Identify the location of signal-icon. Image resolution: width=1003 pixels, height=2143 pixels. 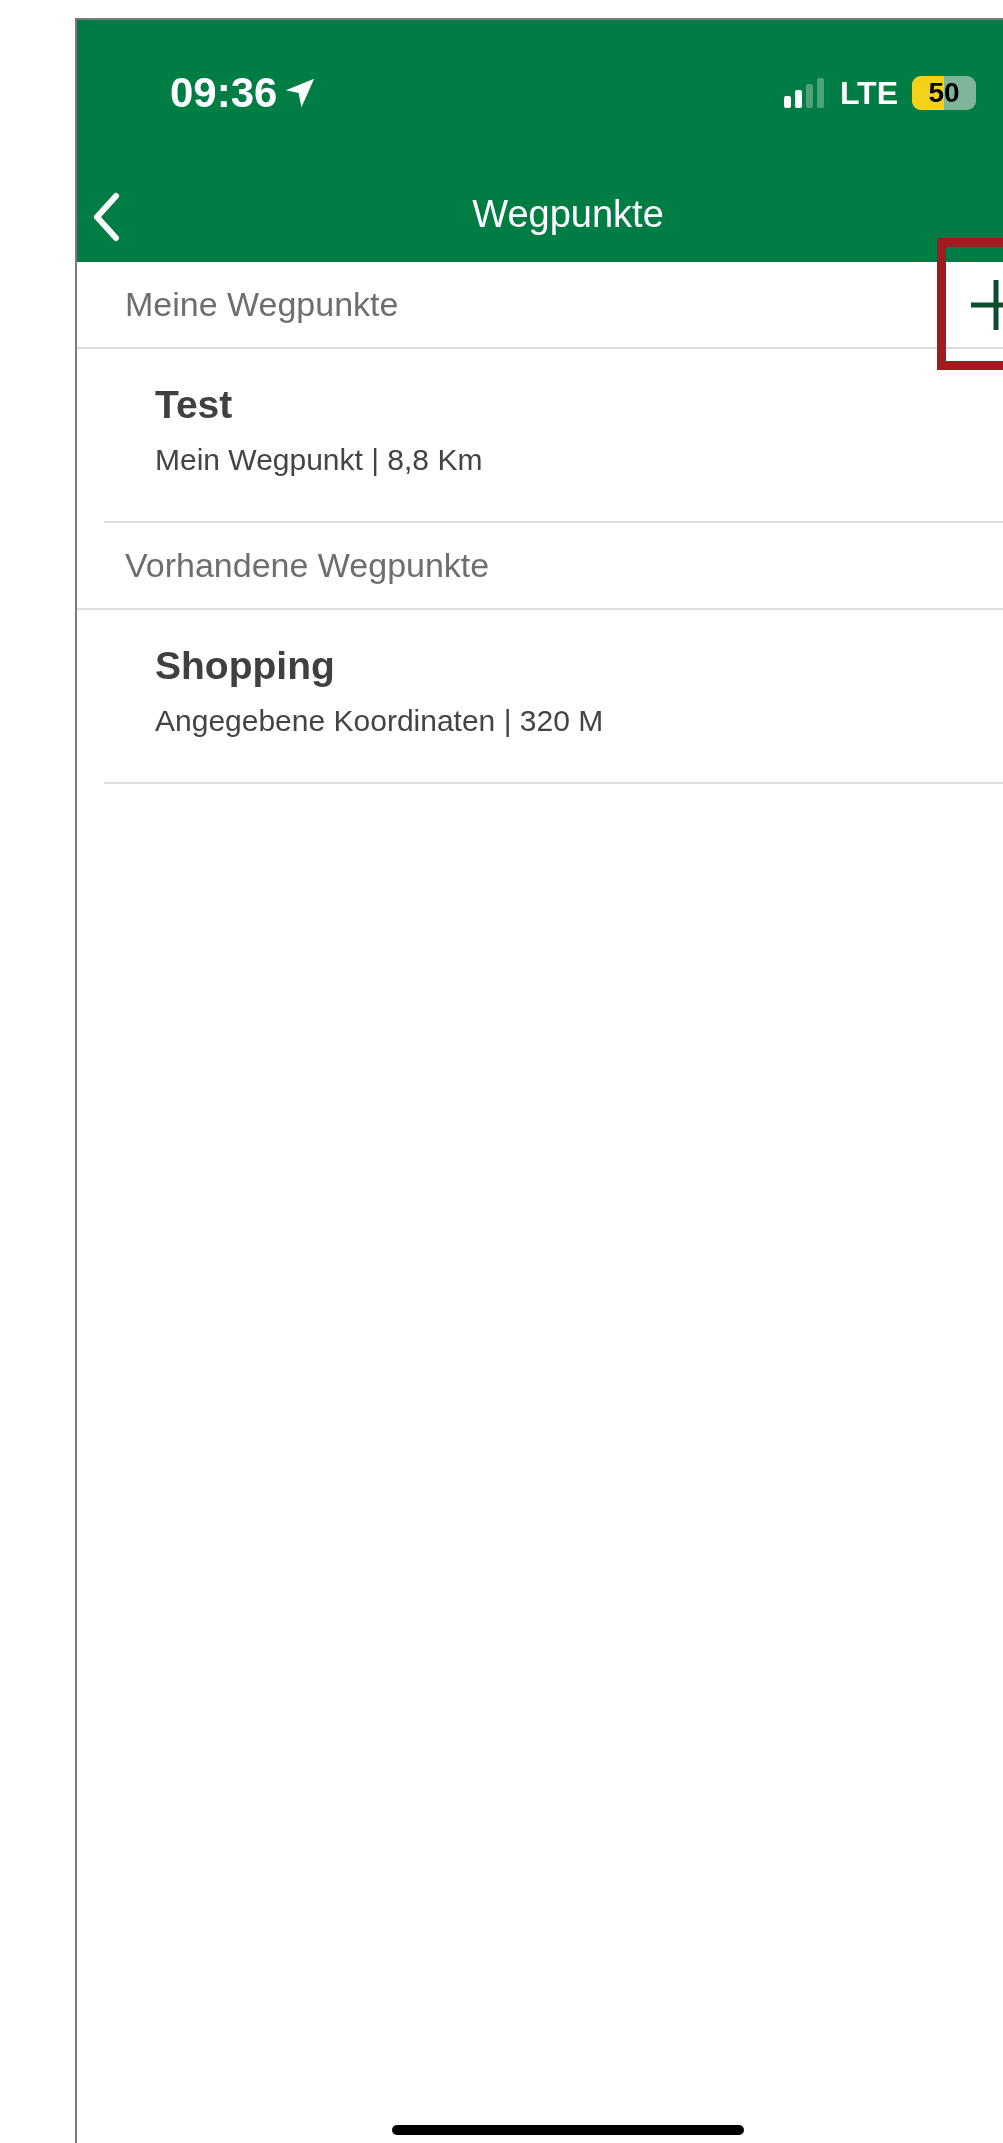
(804, 93).